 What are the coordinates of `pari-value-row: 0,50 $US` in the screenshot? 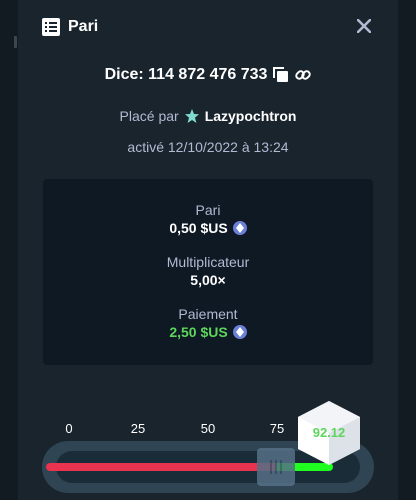 It's located at (208, 228).